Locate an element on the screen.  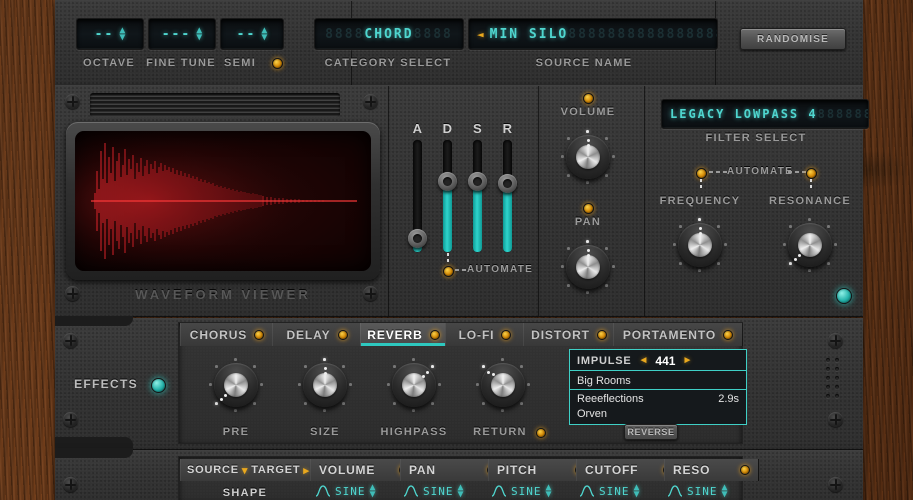
tab-reverb: REVERB is located at coordinates (403, 334).